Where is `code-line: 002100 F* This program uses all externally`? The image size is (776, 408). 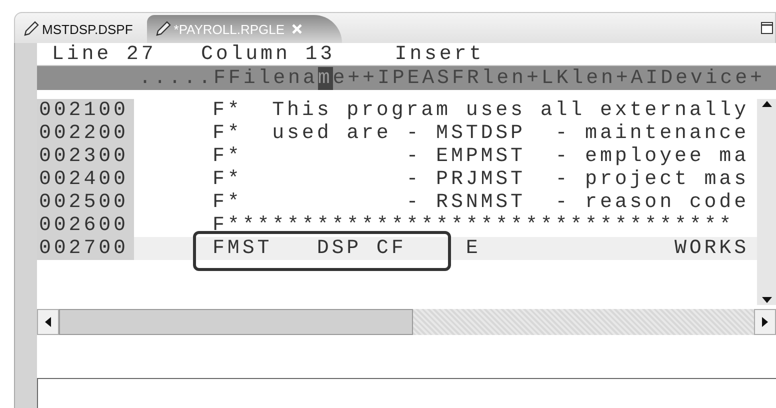 code-line: 002100 F* This program uses all externally is located at coordinates (397, 110).